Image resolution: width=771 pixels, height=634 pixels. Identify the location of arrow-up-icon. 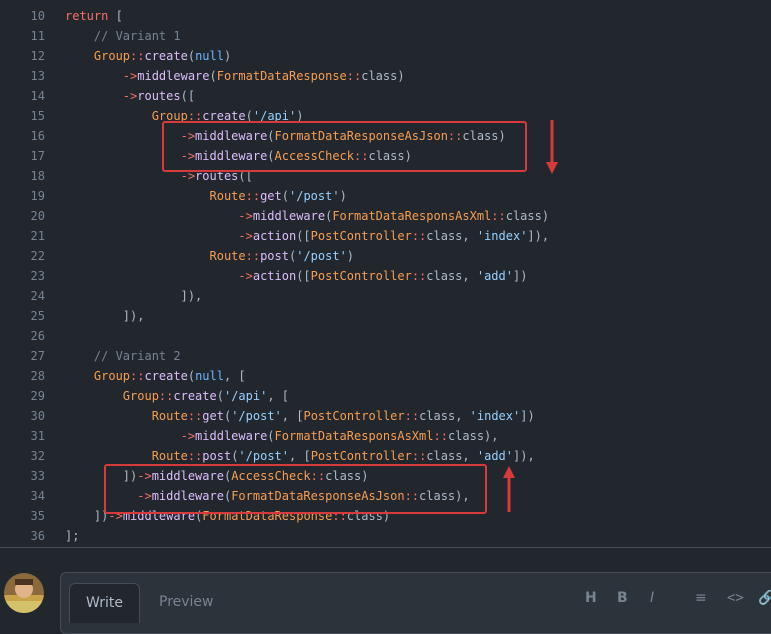
(509, 489).